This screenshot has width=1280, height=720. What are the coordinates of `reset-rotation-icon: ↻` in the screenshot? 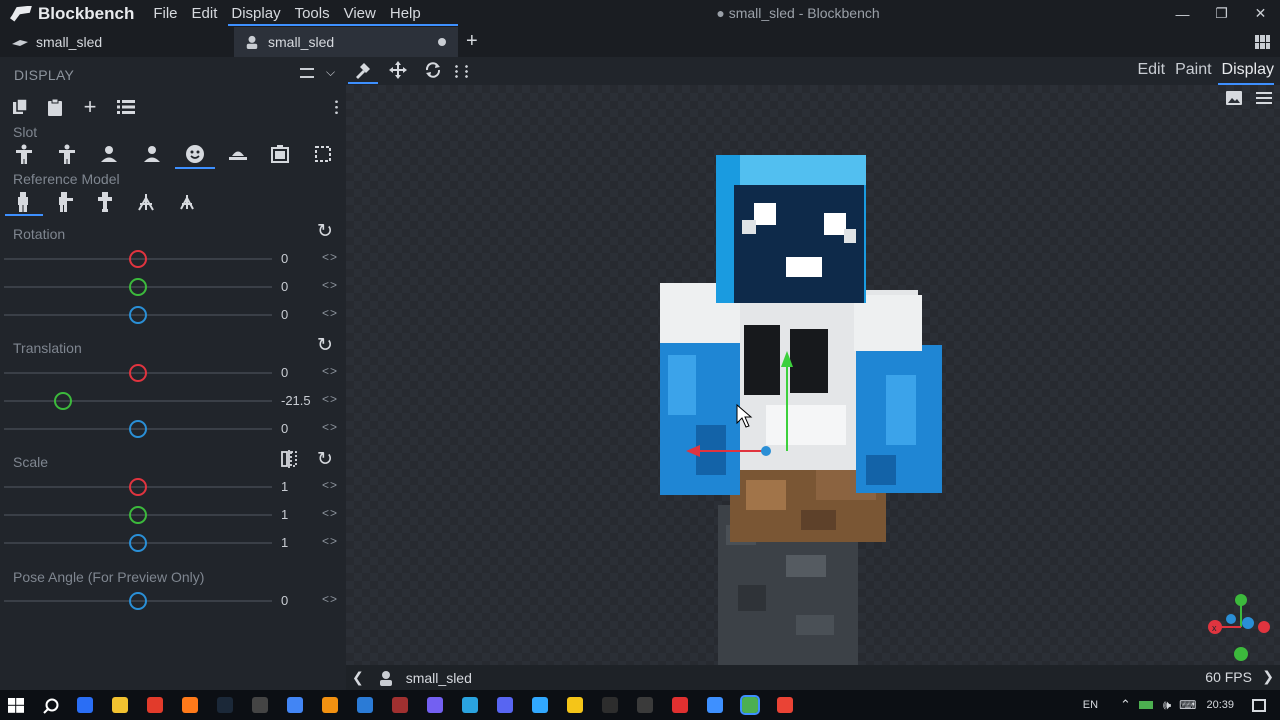 It's located at (325, 231).